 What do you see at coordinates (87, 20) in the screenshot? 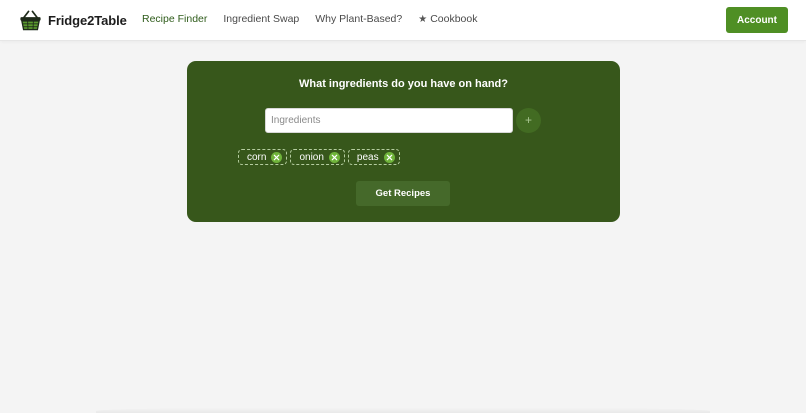
I see `brand-name: Fridge2Table` at bounding box center [87, 20].